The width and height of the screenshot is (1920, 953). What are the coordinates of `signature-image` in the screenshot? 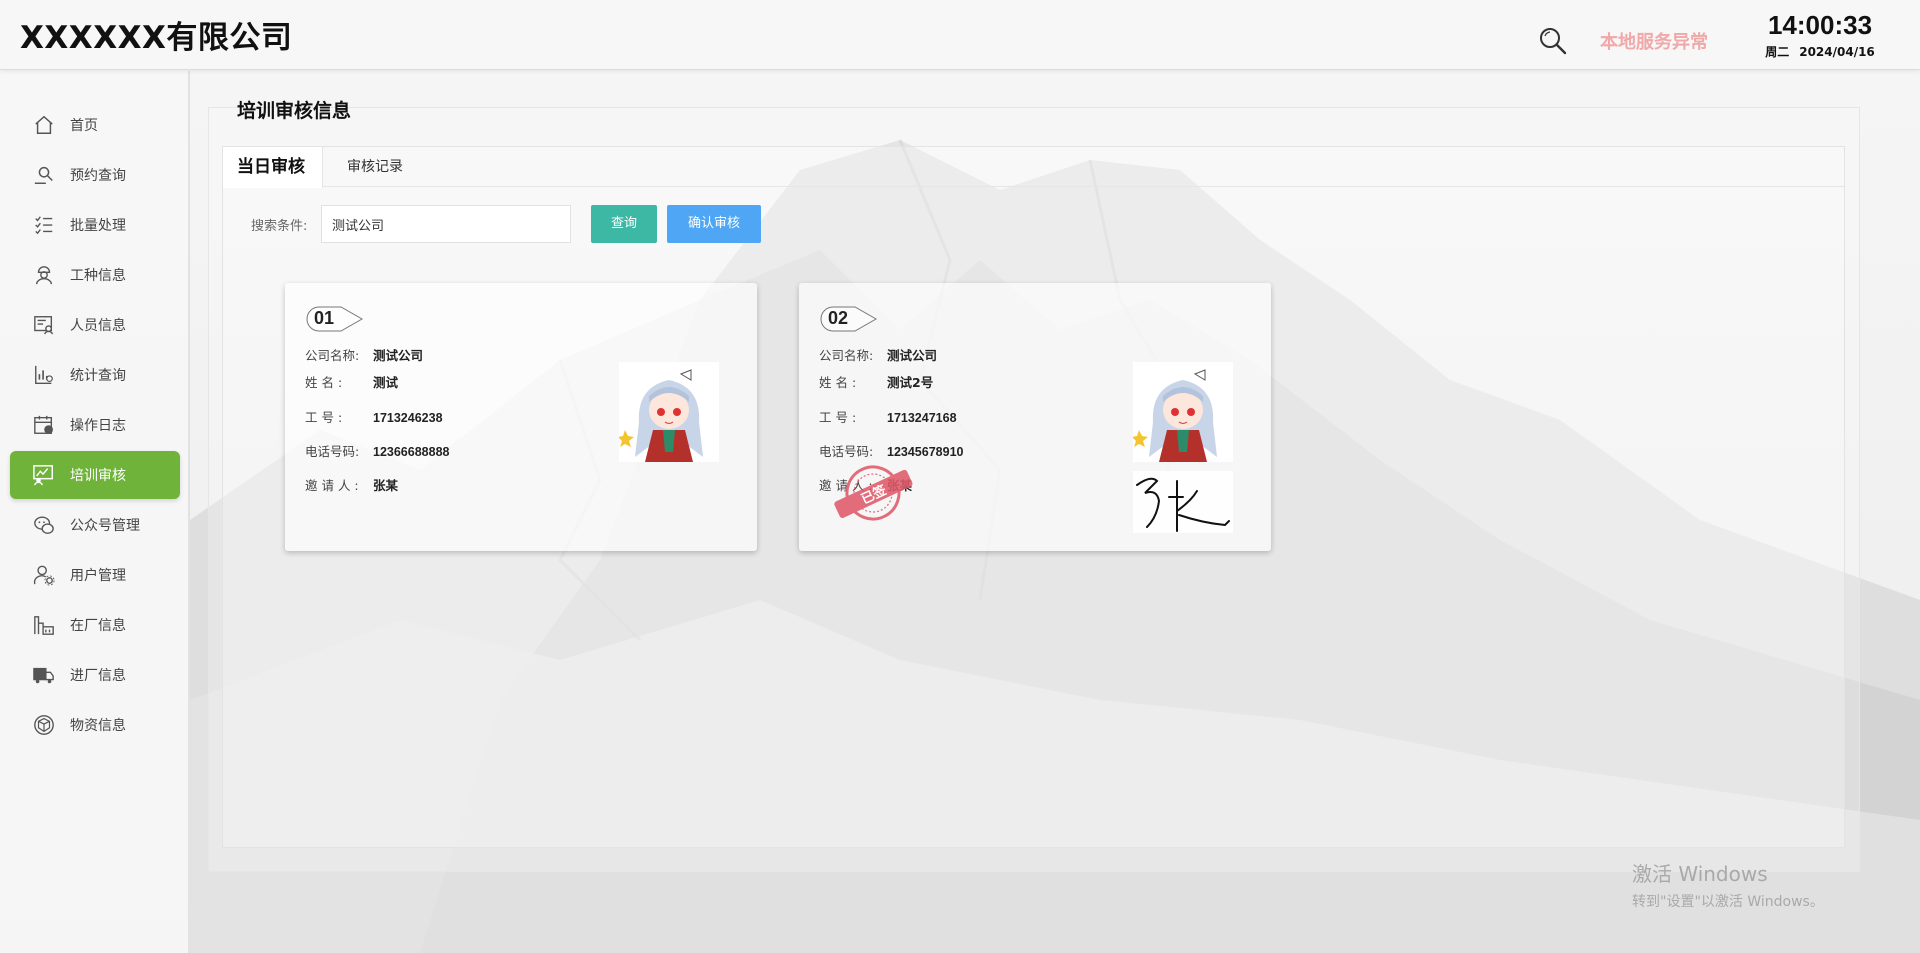 It's located at (1183, 502).